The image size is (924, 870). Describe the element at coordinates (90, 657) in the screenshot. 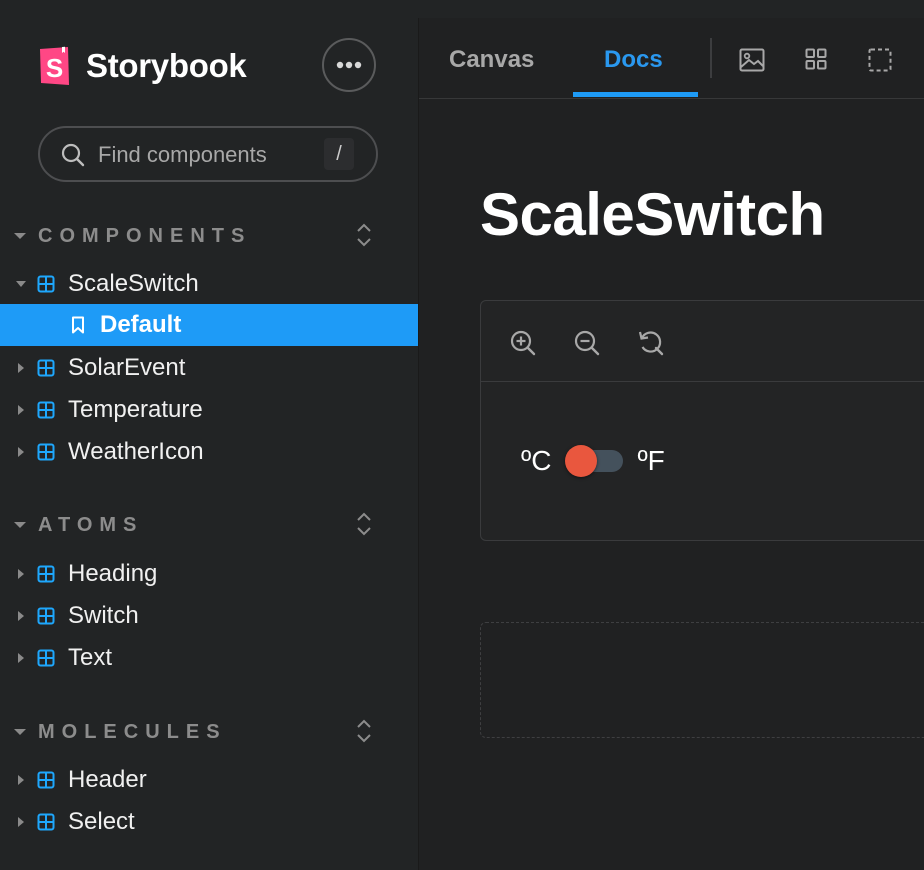

I see `tree-item-label: Text` at that location.